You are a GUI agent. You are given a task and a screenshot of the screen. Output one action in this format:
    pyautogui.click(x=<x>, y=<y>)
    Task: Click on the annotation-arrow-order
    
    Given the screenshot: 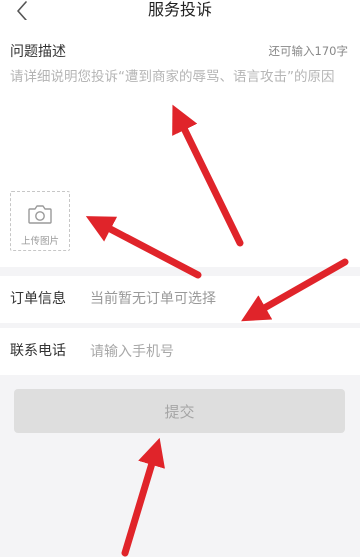 What is the action you would take?
    pyautogui.click(x=295, y=290)
    